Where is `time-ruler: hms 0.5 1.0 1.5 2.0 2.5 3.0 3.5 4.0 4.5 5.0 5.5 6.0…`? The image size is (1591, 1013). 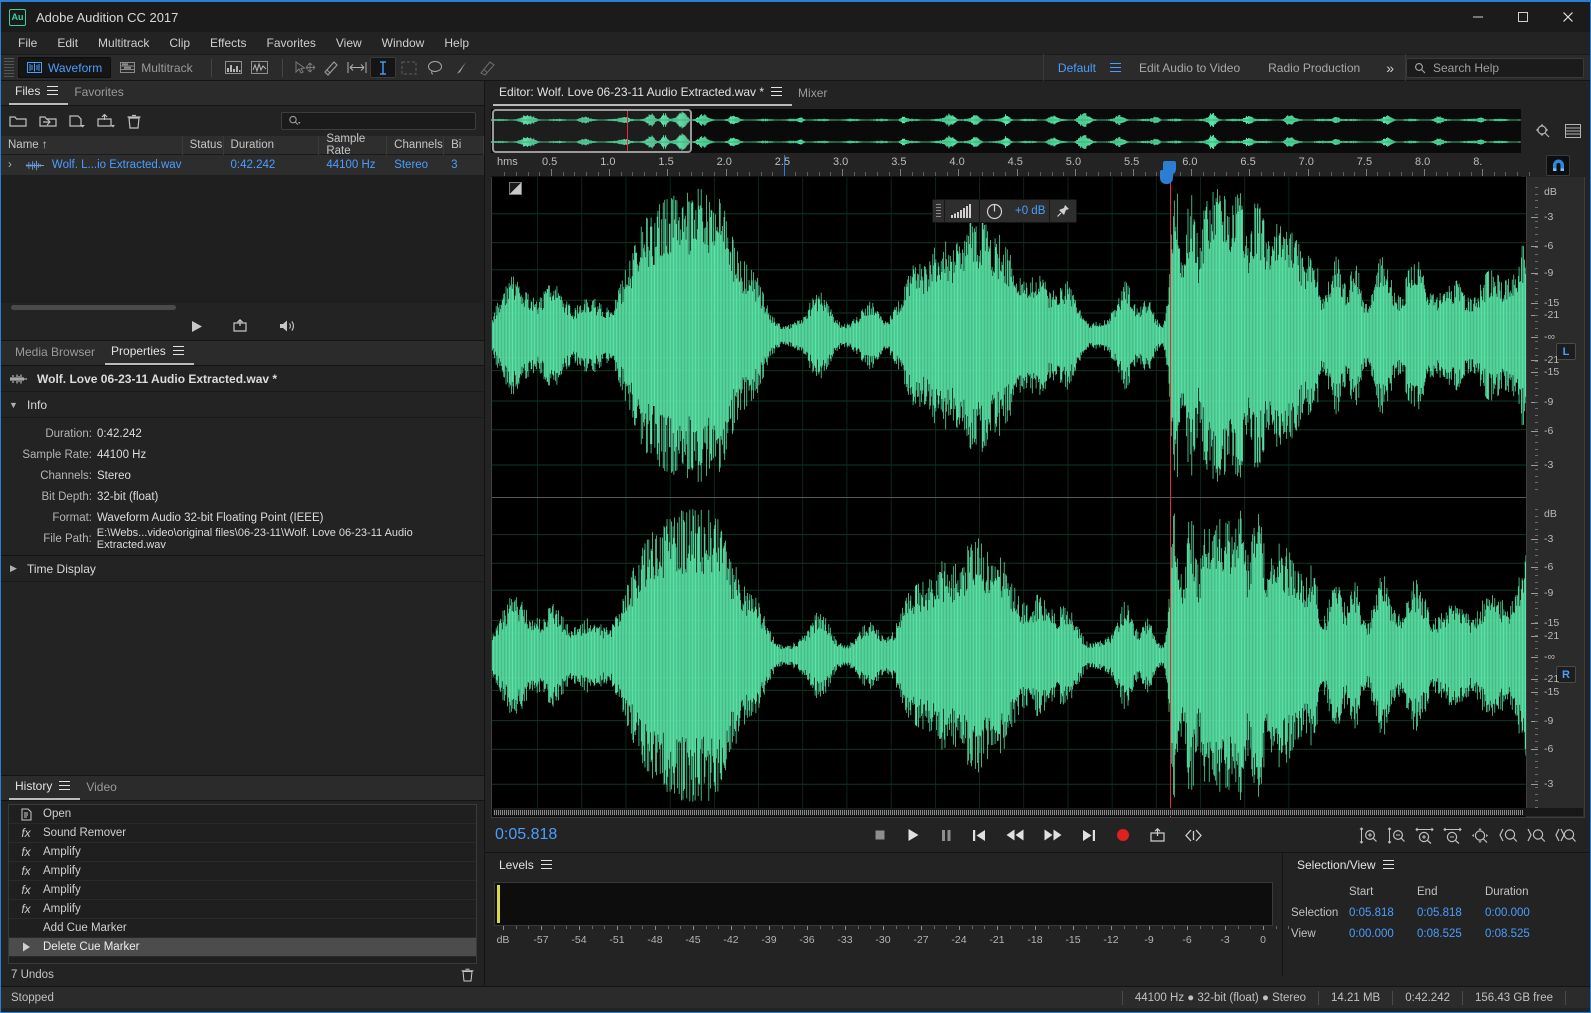
time-ruler: hms 0.5 1.0 1.5 2.0 2.5 3.0 3.5 4.0 4.5 5.0 5.5 6.0… is located at coordinates (1010, 166).